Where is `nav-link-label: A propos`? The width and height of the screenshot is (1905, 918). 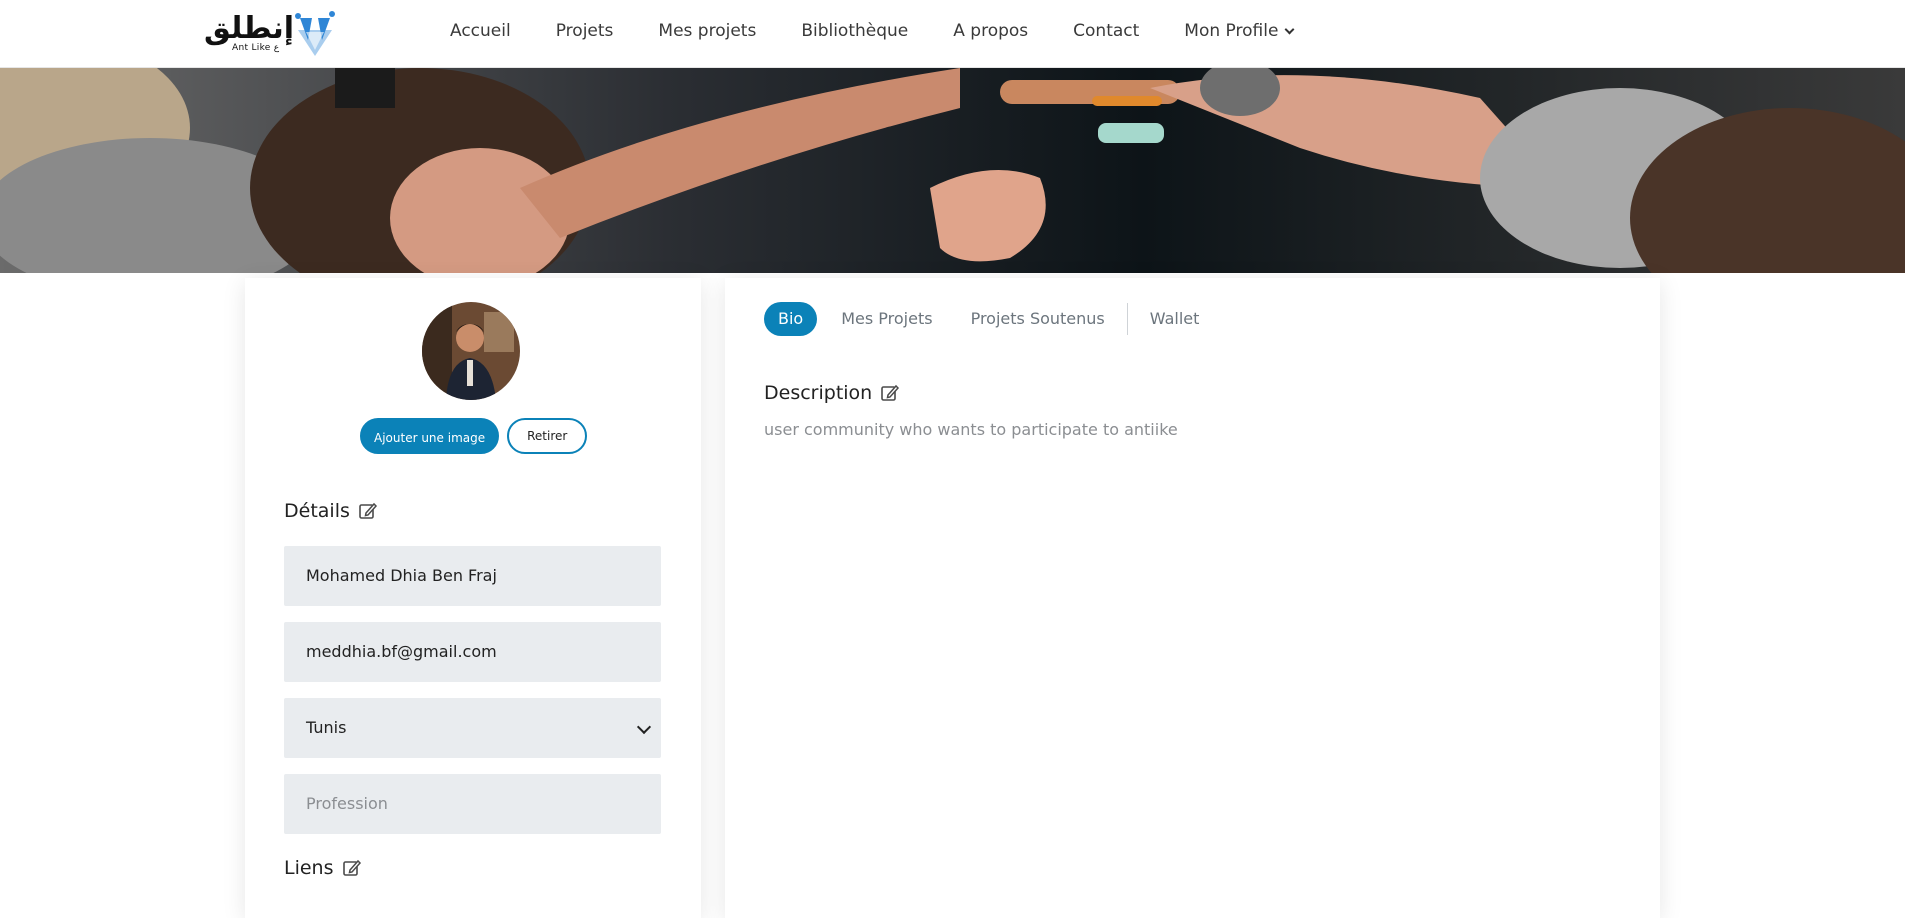
nav-link-label: A propos is located at coordinates (991, 31).